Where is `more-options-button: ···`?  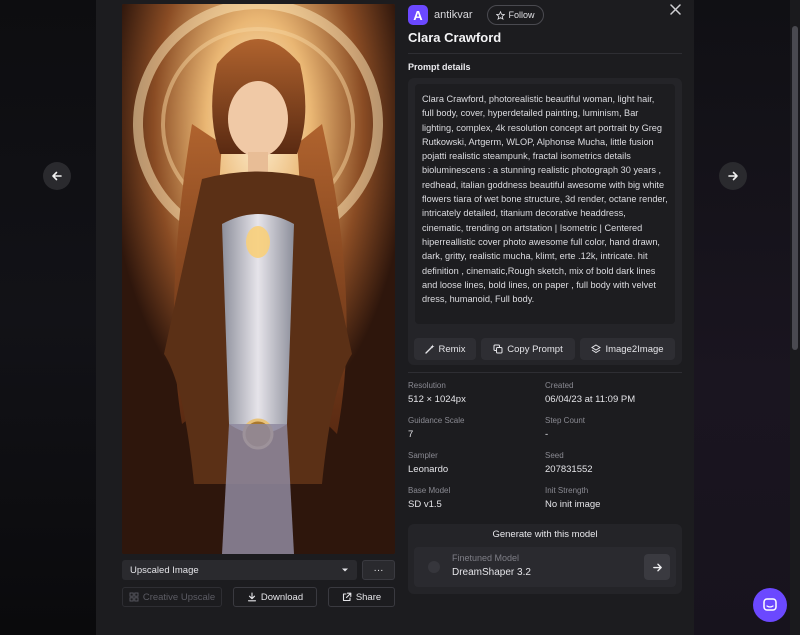
more-options-button: ··· is located at coordinates (378, 570).